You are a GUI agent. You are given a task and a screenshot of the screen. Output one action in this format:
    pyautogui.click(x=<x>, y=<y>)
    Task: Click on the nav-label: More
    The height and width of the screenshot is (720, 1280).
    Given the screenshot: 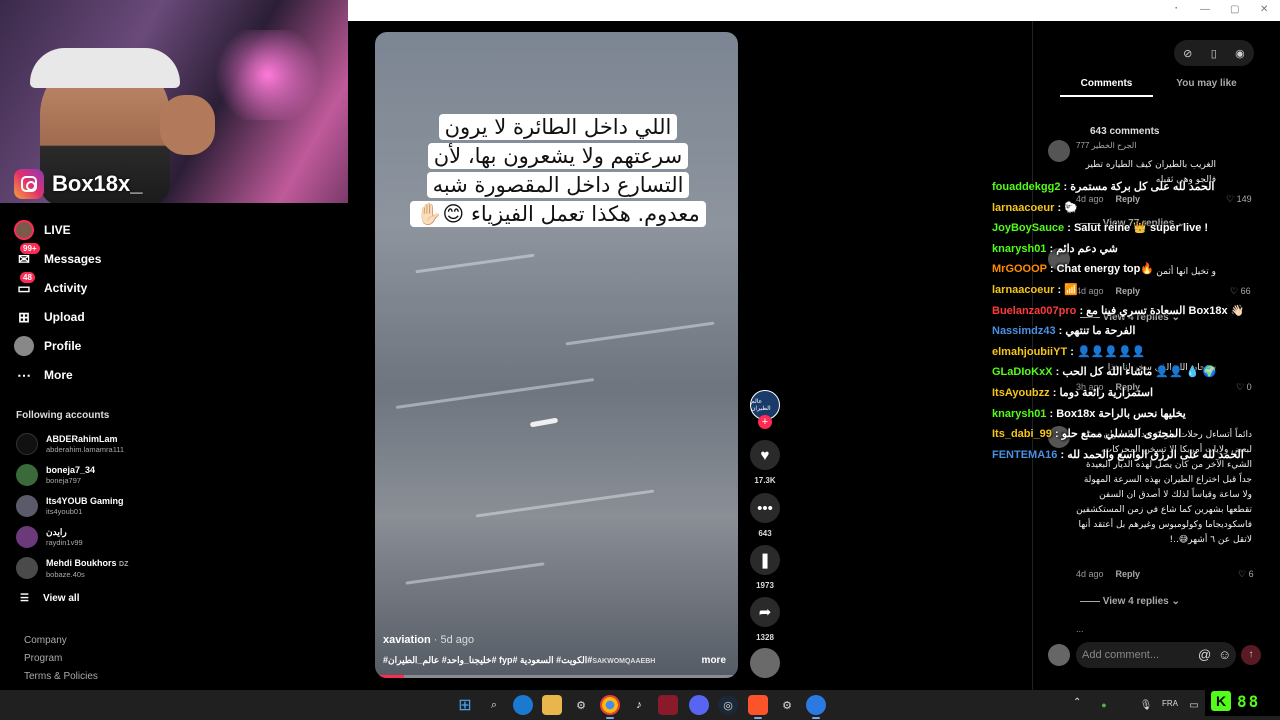 What is the action you would take?
    pyautogui.click(x=58, y=375)
    